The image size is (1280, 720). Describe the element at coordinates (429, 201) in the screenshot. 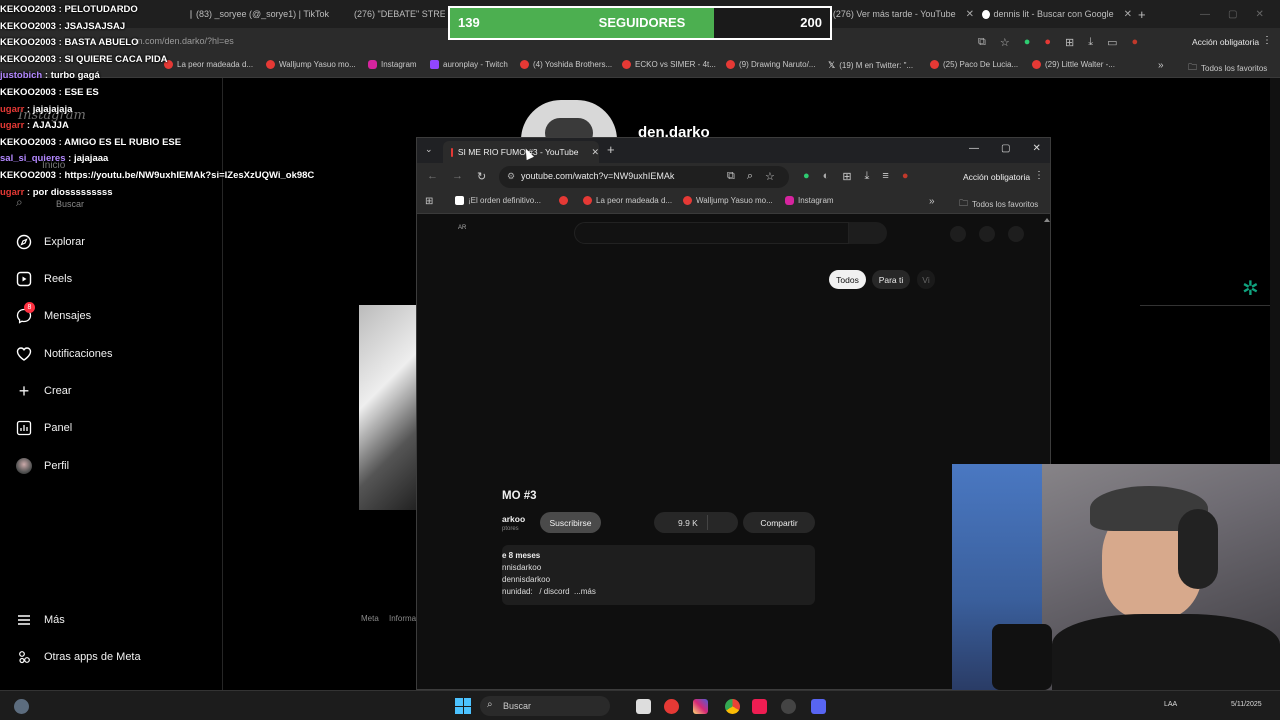

I see `apps-icon: ⊞` at that location.